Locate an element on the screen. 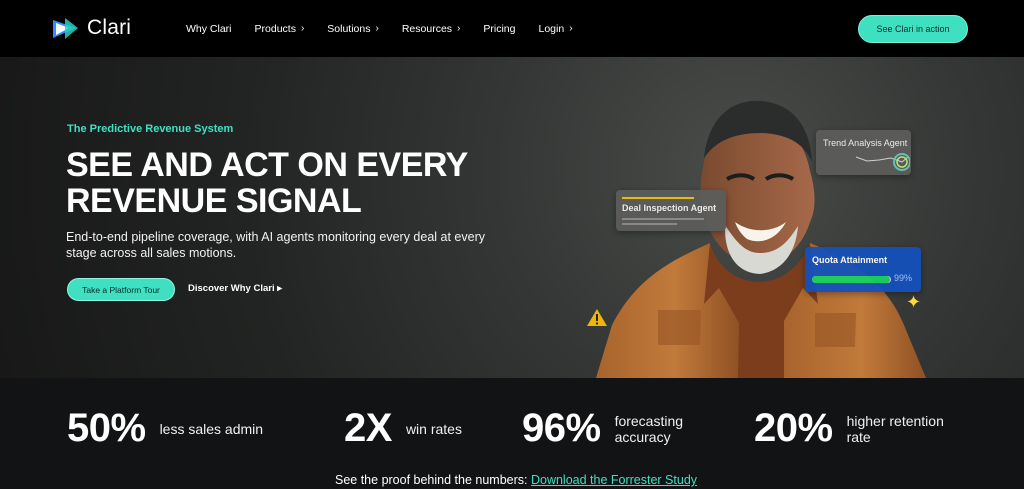 This screenshot has width=1024, height=489. brand-name: Clari is located at coordinates (109, 27).